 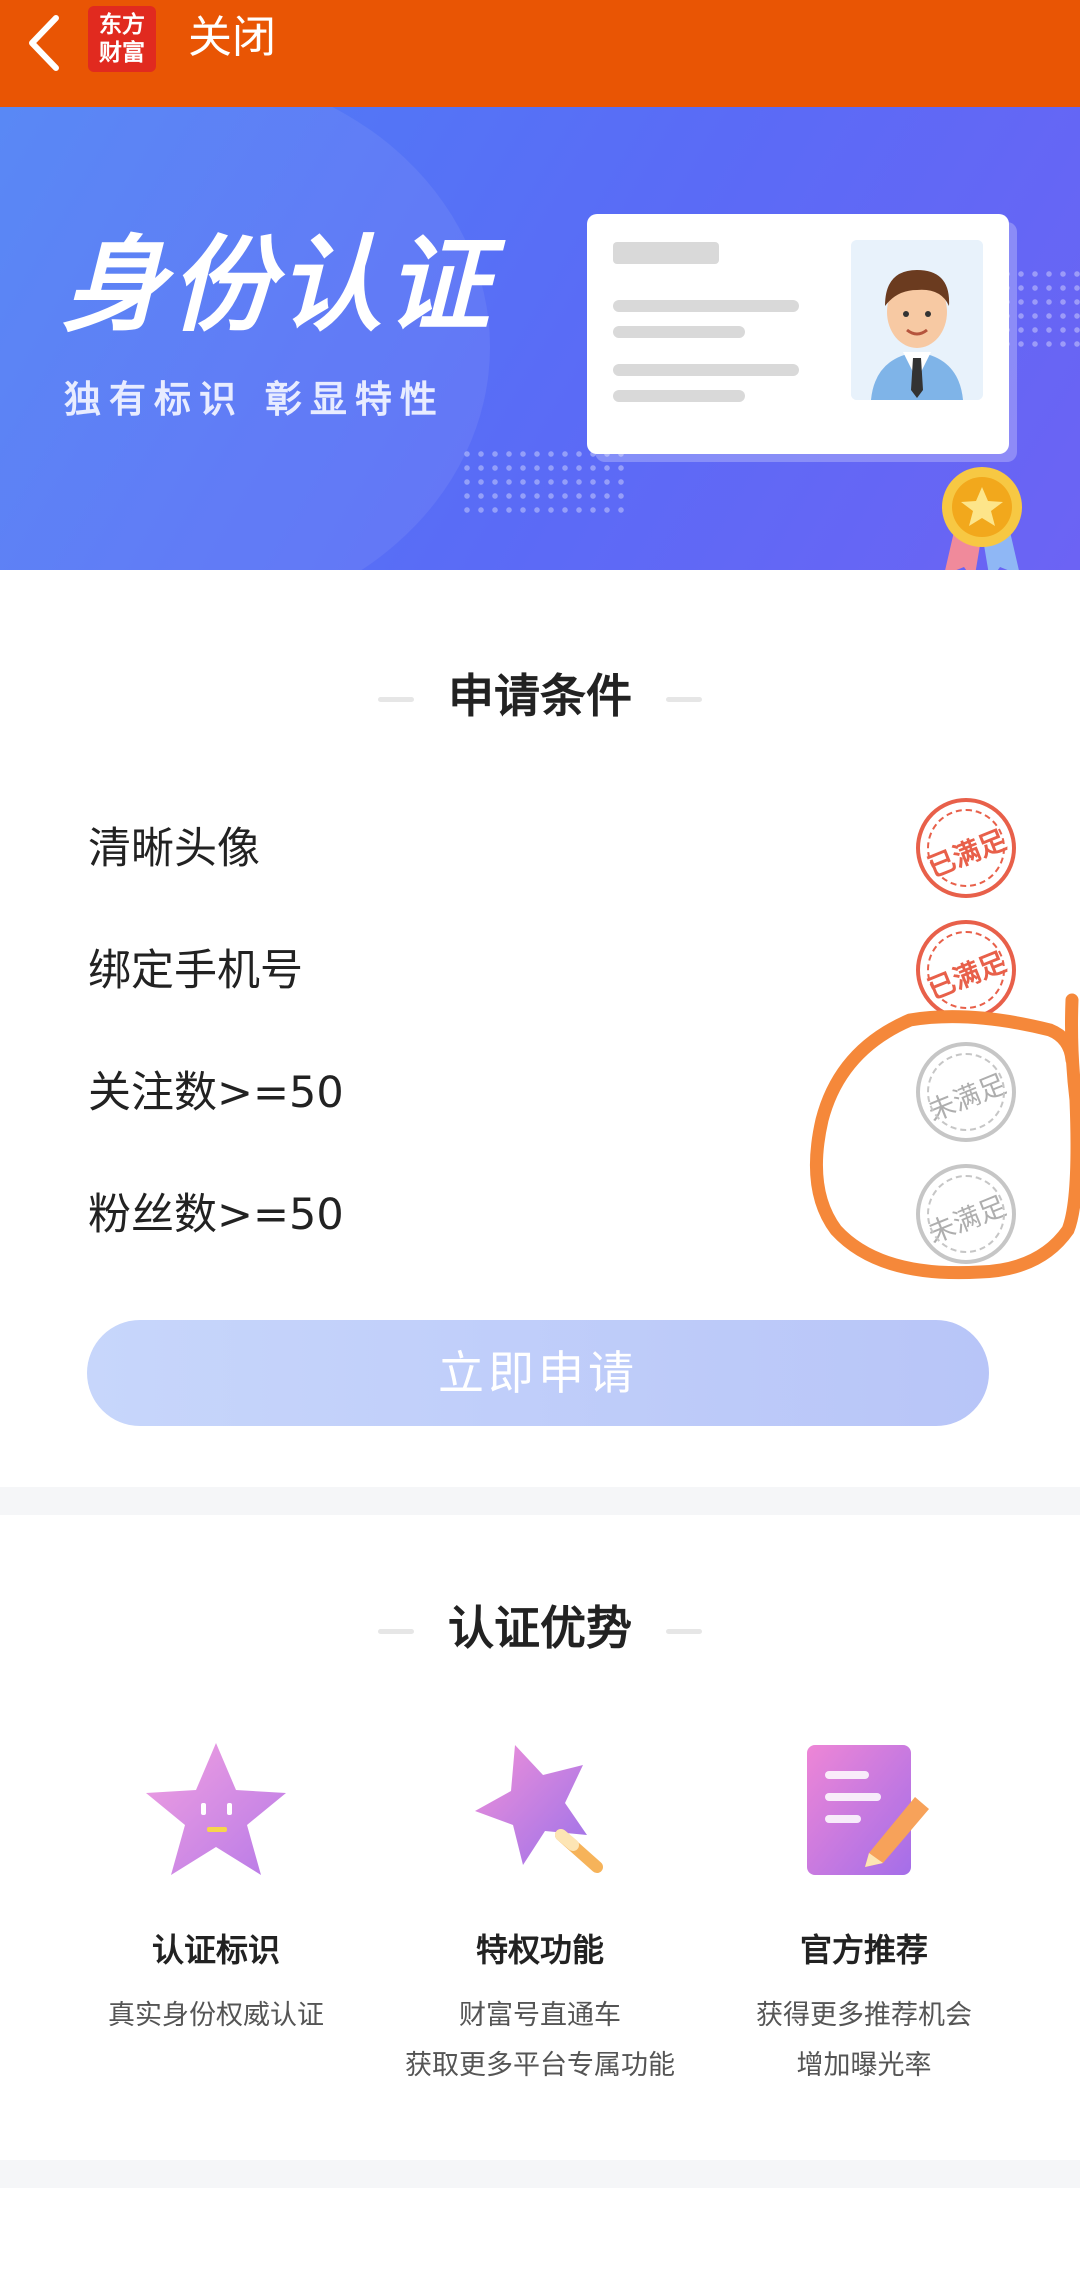 What do you see at coordinates (558, 848) in the screenshot?
I see `condition-row: 清晰头像 已满足` at bounding box center [558, 848].